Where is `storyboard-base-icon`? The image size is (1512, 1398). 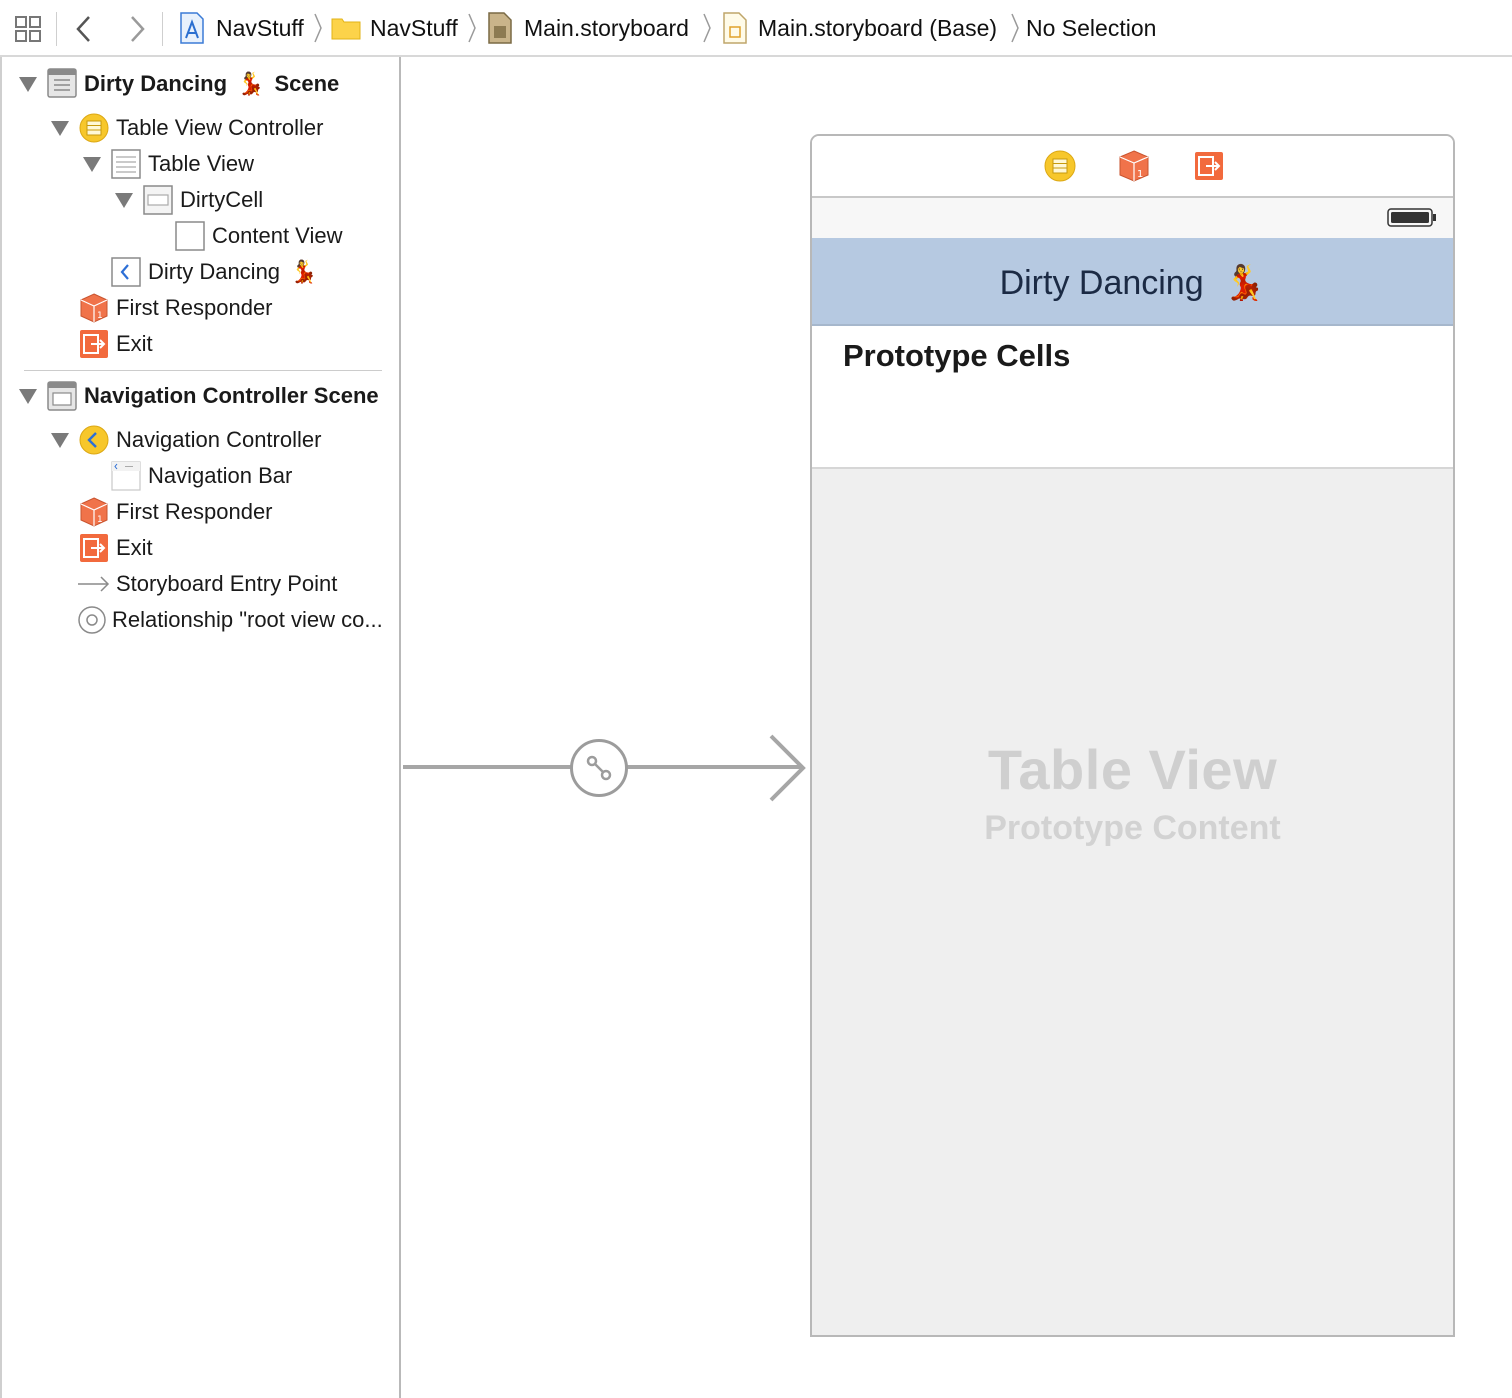 storyboard-base-icon is located at coordinates (735, 28).